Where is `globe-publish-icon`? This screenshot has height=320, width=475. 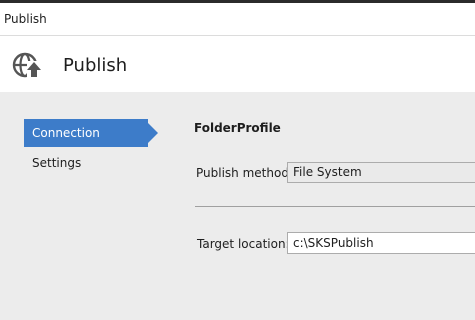
globe-publish-icon is located at coordinates (27, 65).